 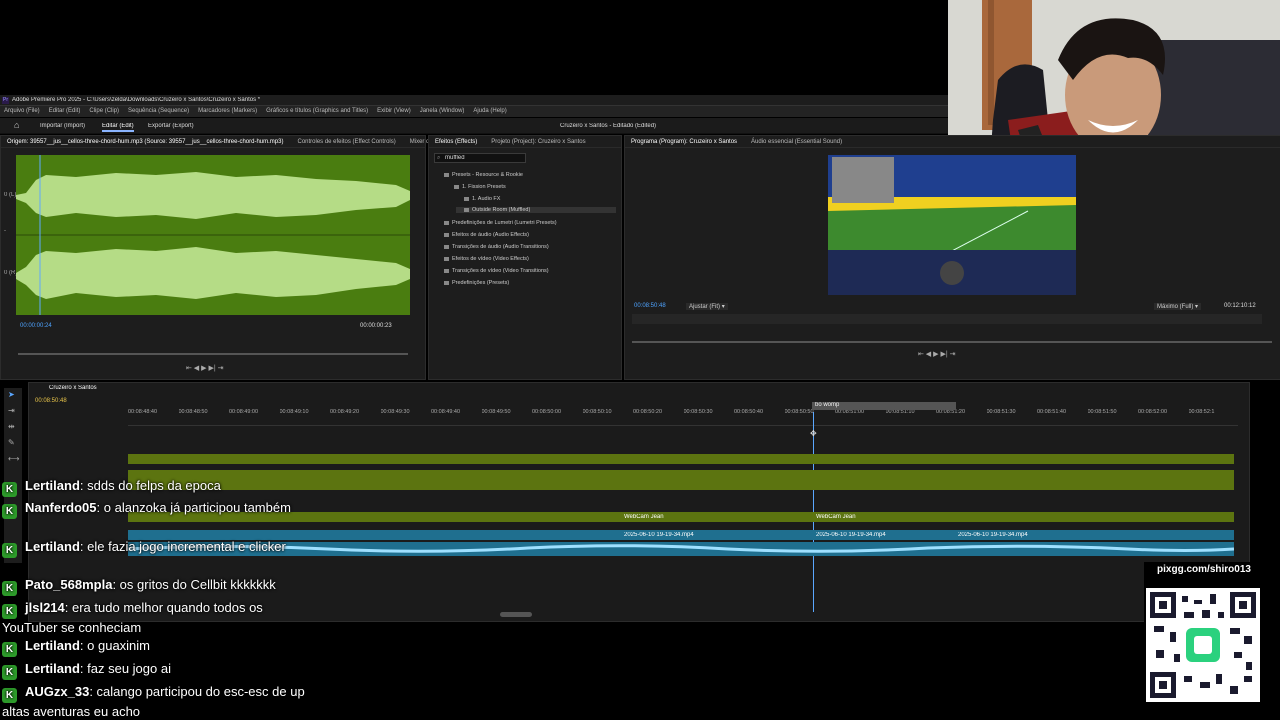 I want to click on ruler-tick-label: 00:08:49:30, so click(x=395, y=412).